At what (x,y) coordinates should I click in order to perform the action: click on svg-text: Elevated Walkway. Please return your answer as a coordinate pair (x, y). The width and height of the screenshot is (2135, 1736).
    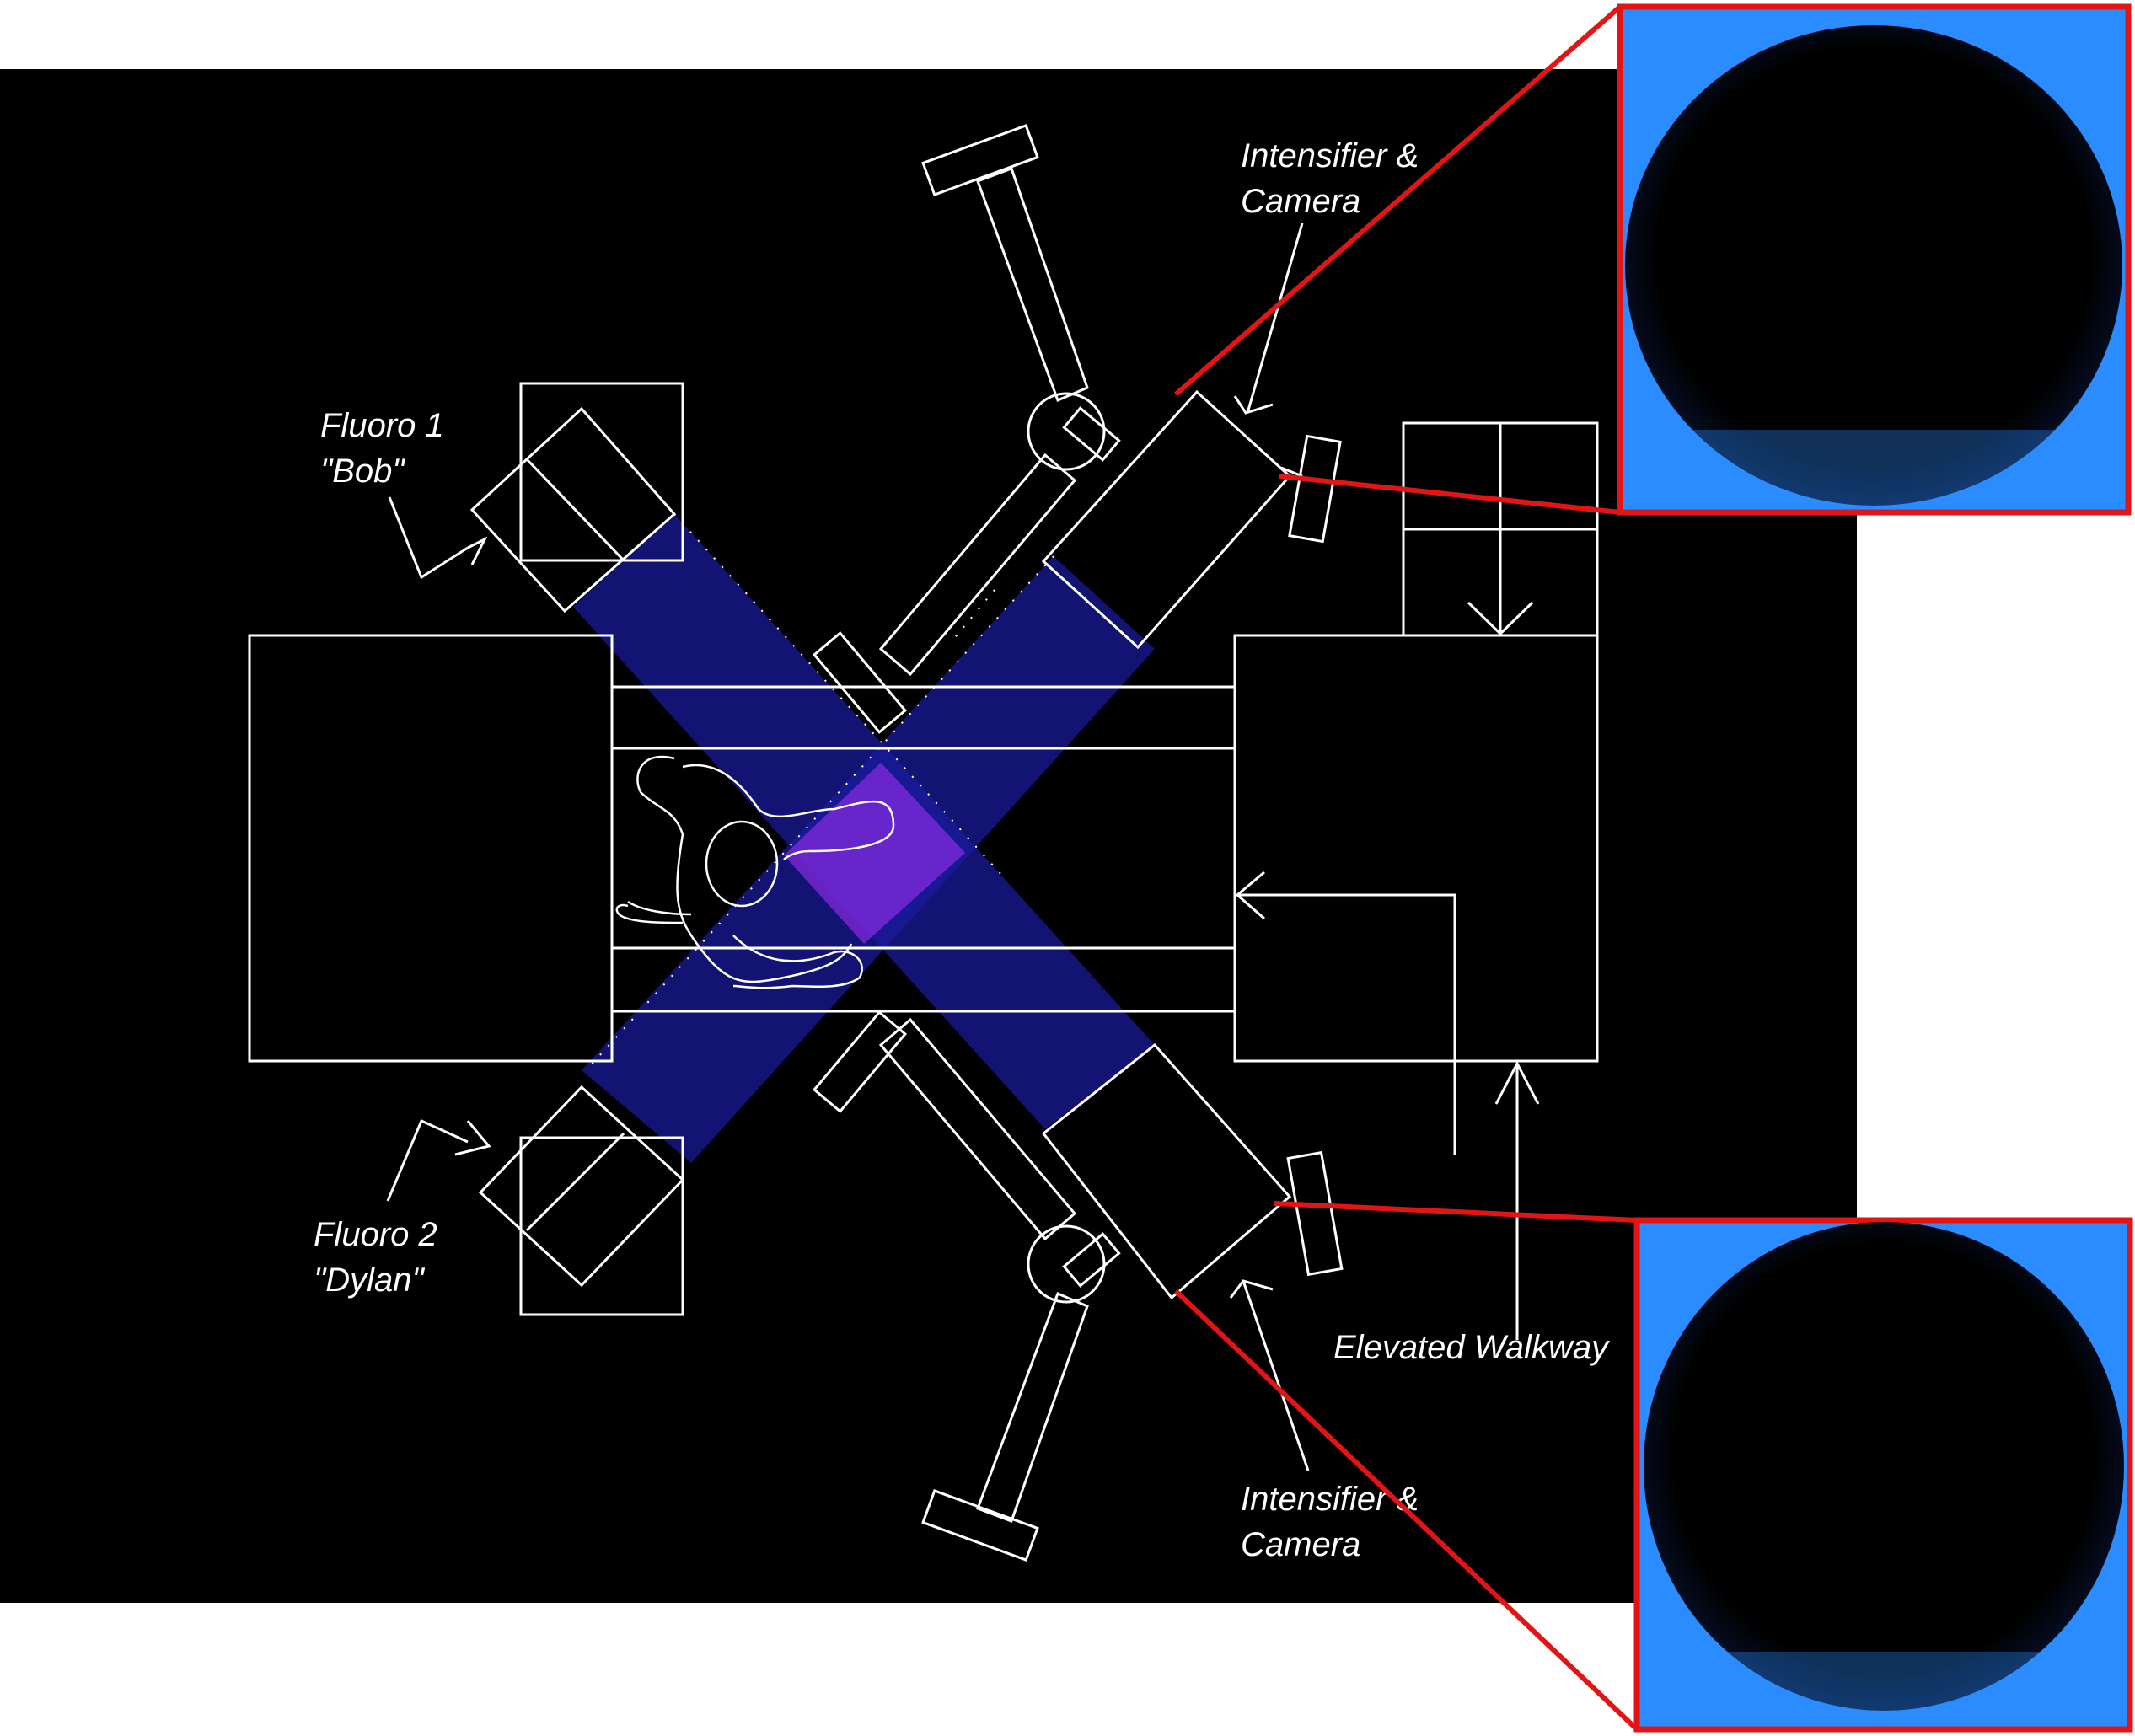
    Looking at the image, I should click on (1472, 1347).